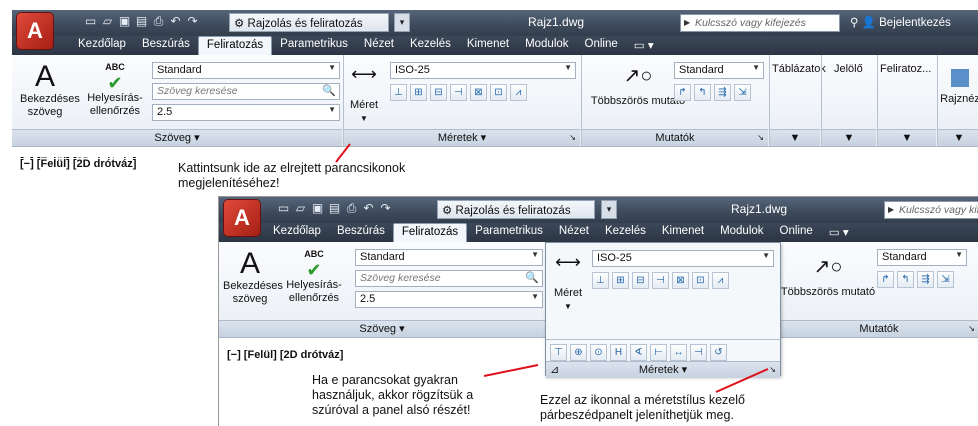 This screenshot has height=426, width=978. I want to click on dim-angle-icon: ∢, so click(638, 352).